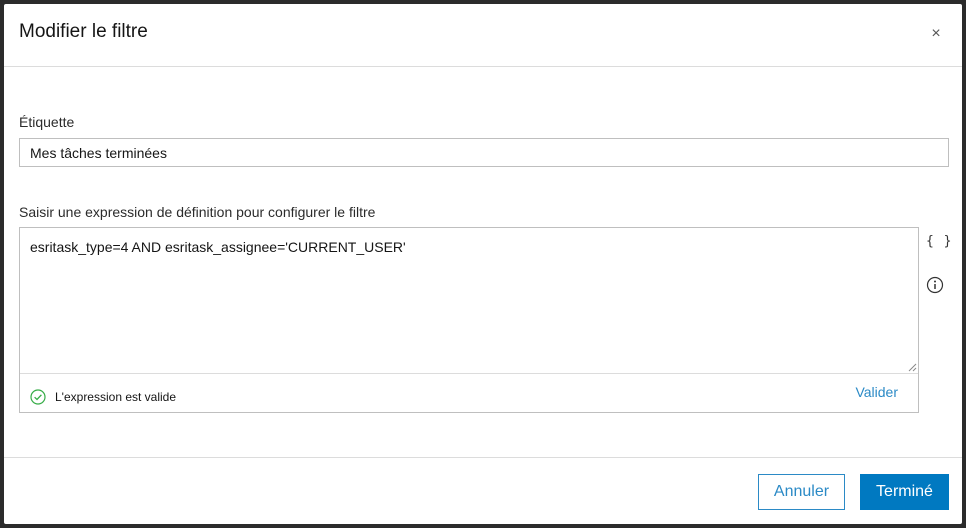 This screenshot has width=966, height=528. Describe the element at coordinates (116, 397) in the screenshot. I see `validation-status-text: L'expression est valide` at that location.